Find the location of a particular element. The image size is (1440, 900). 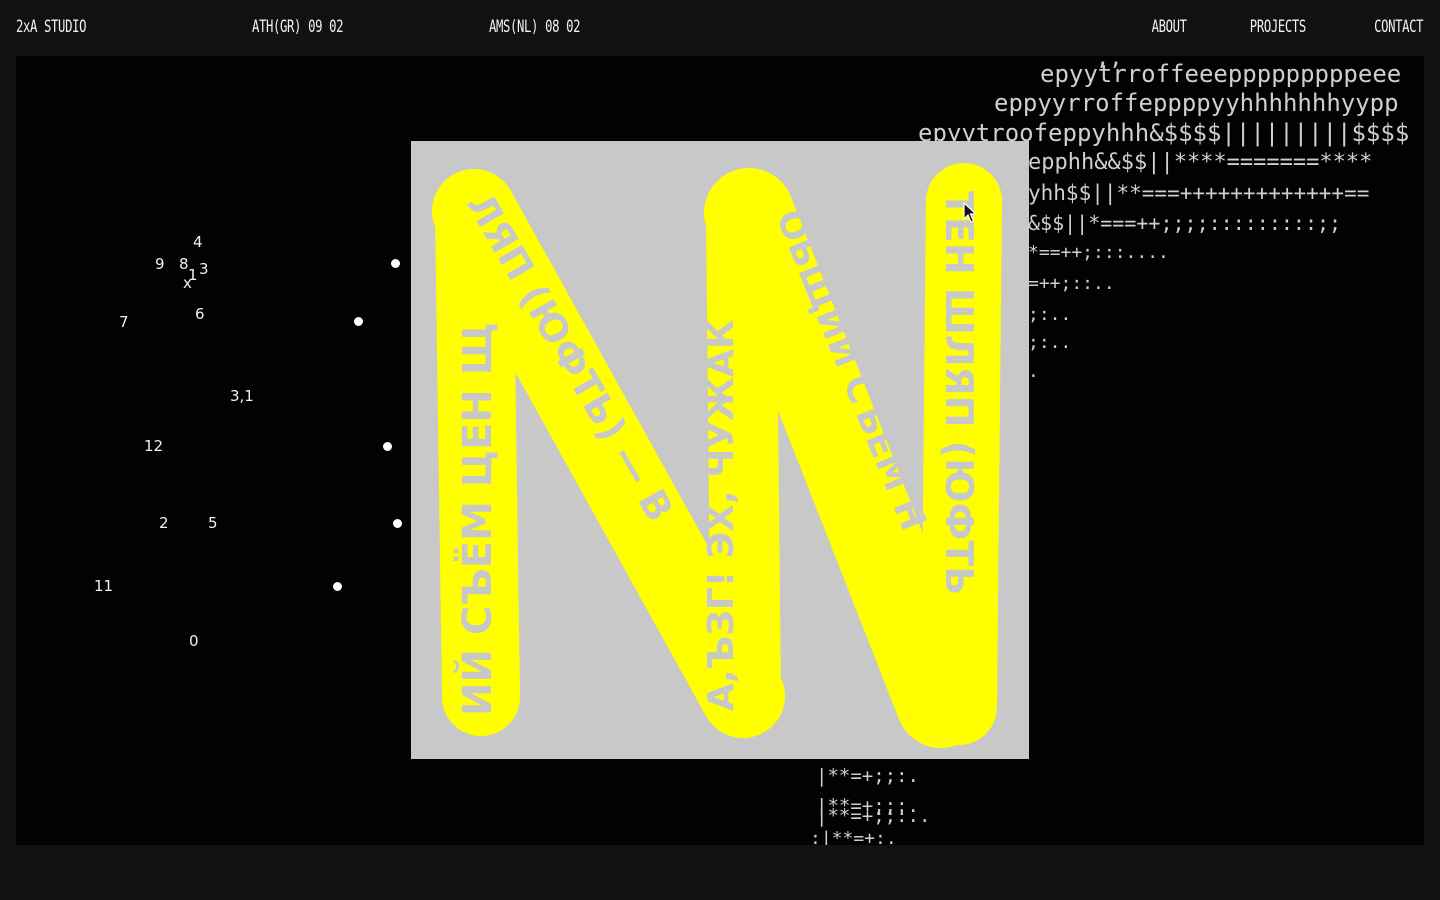

graph-label: 6 is located at coordinates (200, 314).